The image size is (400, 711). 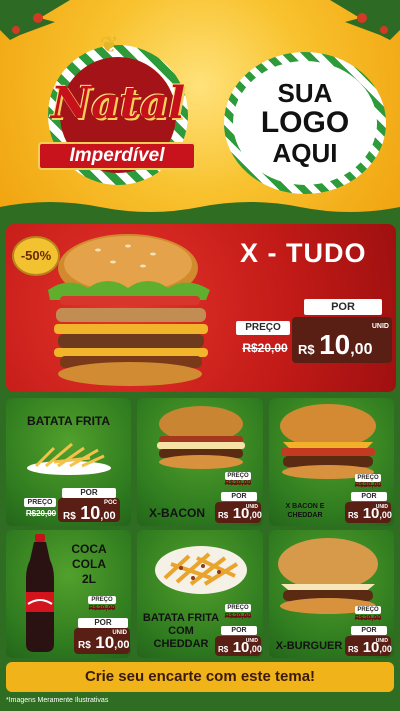 What do you see at coordinates (36, 256) in the screenshot?
I see `discount-badge: -50%` at bounding box center [36, 256].